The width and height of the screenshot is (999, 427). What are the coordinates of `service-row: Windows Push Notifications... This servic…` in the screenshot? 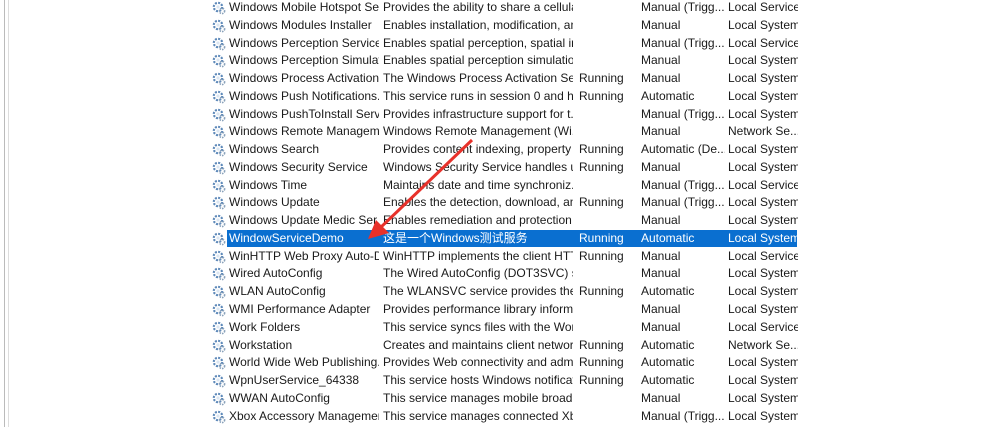 It's located at (499, 97).